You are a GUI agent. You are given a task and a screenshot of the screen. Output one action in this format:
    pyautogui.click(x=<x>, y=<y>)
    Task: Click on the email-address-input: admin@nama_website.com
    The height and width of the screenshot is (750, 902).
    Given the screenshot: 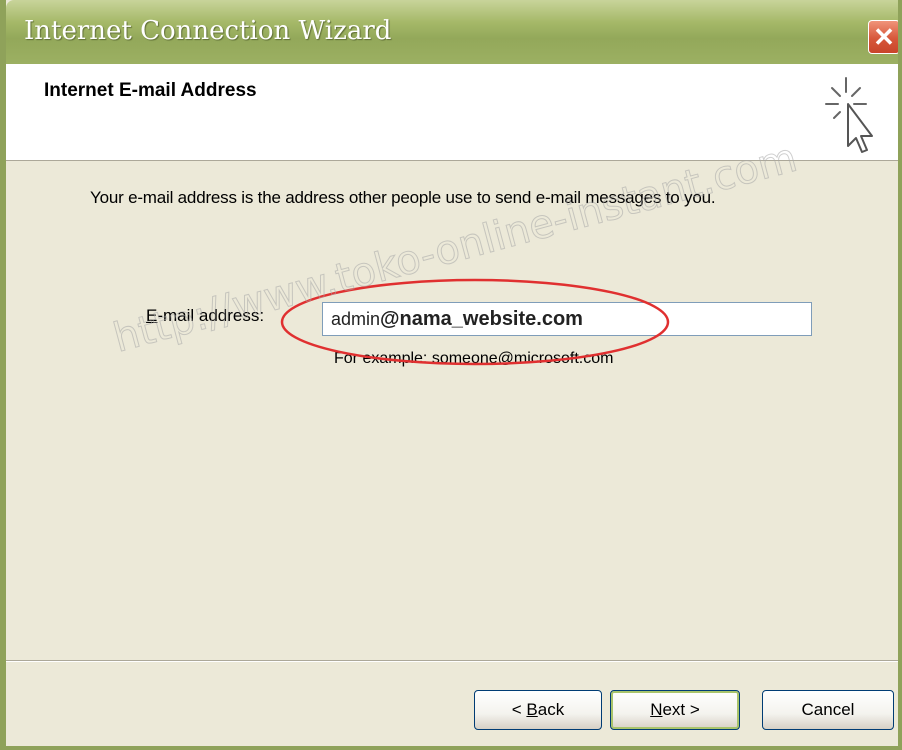 What is the action you would take?
    pyautogui.click(x=567, y=319)
    